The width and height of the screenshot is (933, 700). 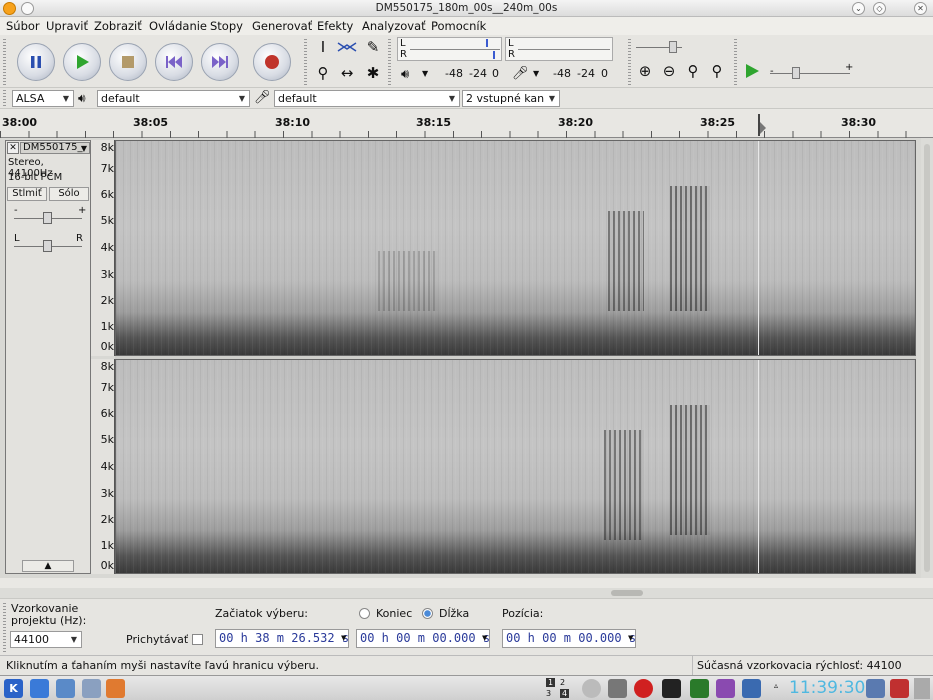 I want to click on lock-screen-icon, so click(x=875, y=688).